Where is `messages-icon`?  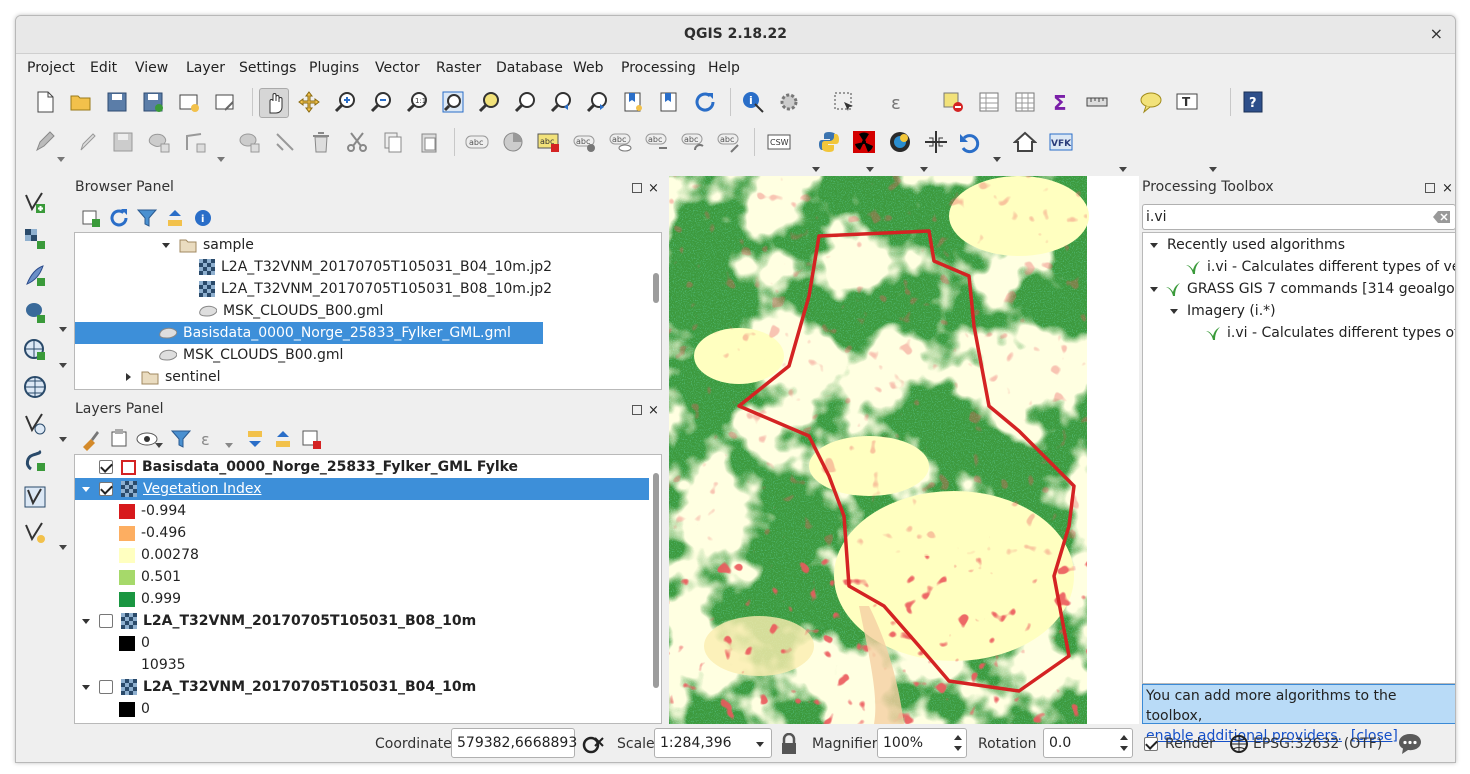
messages-icon is located at coordinates (1410, 744).